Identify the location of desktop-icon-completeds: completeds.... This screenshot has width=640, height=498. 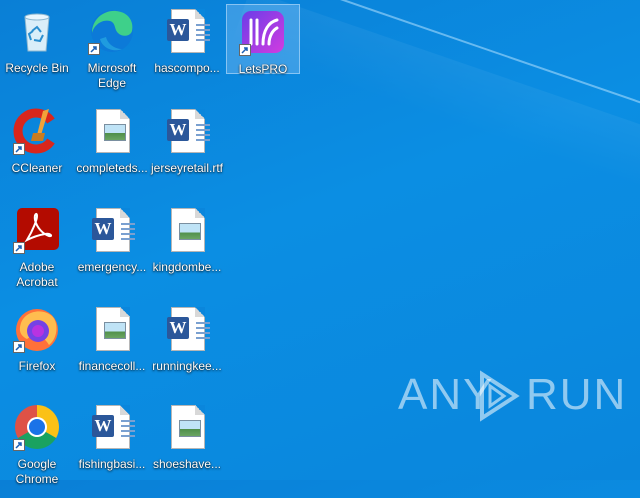
(112, 153).